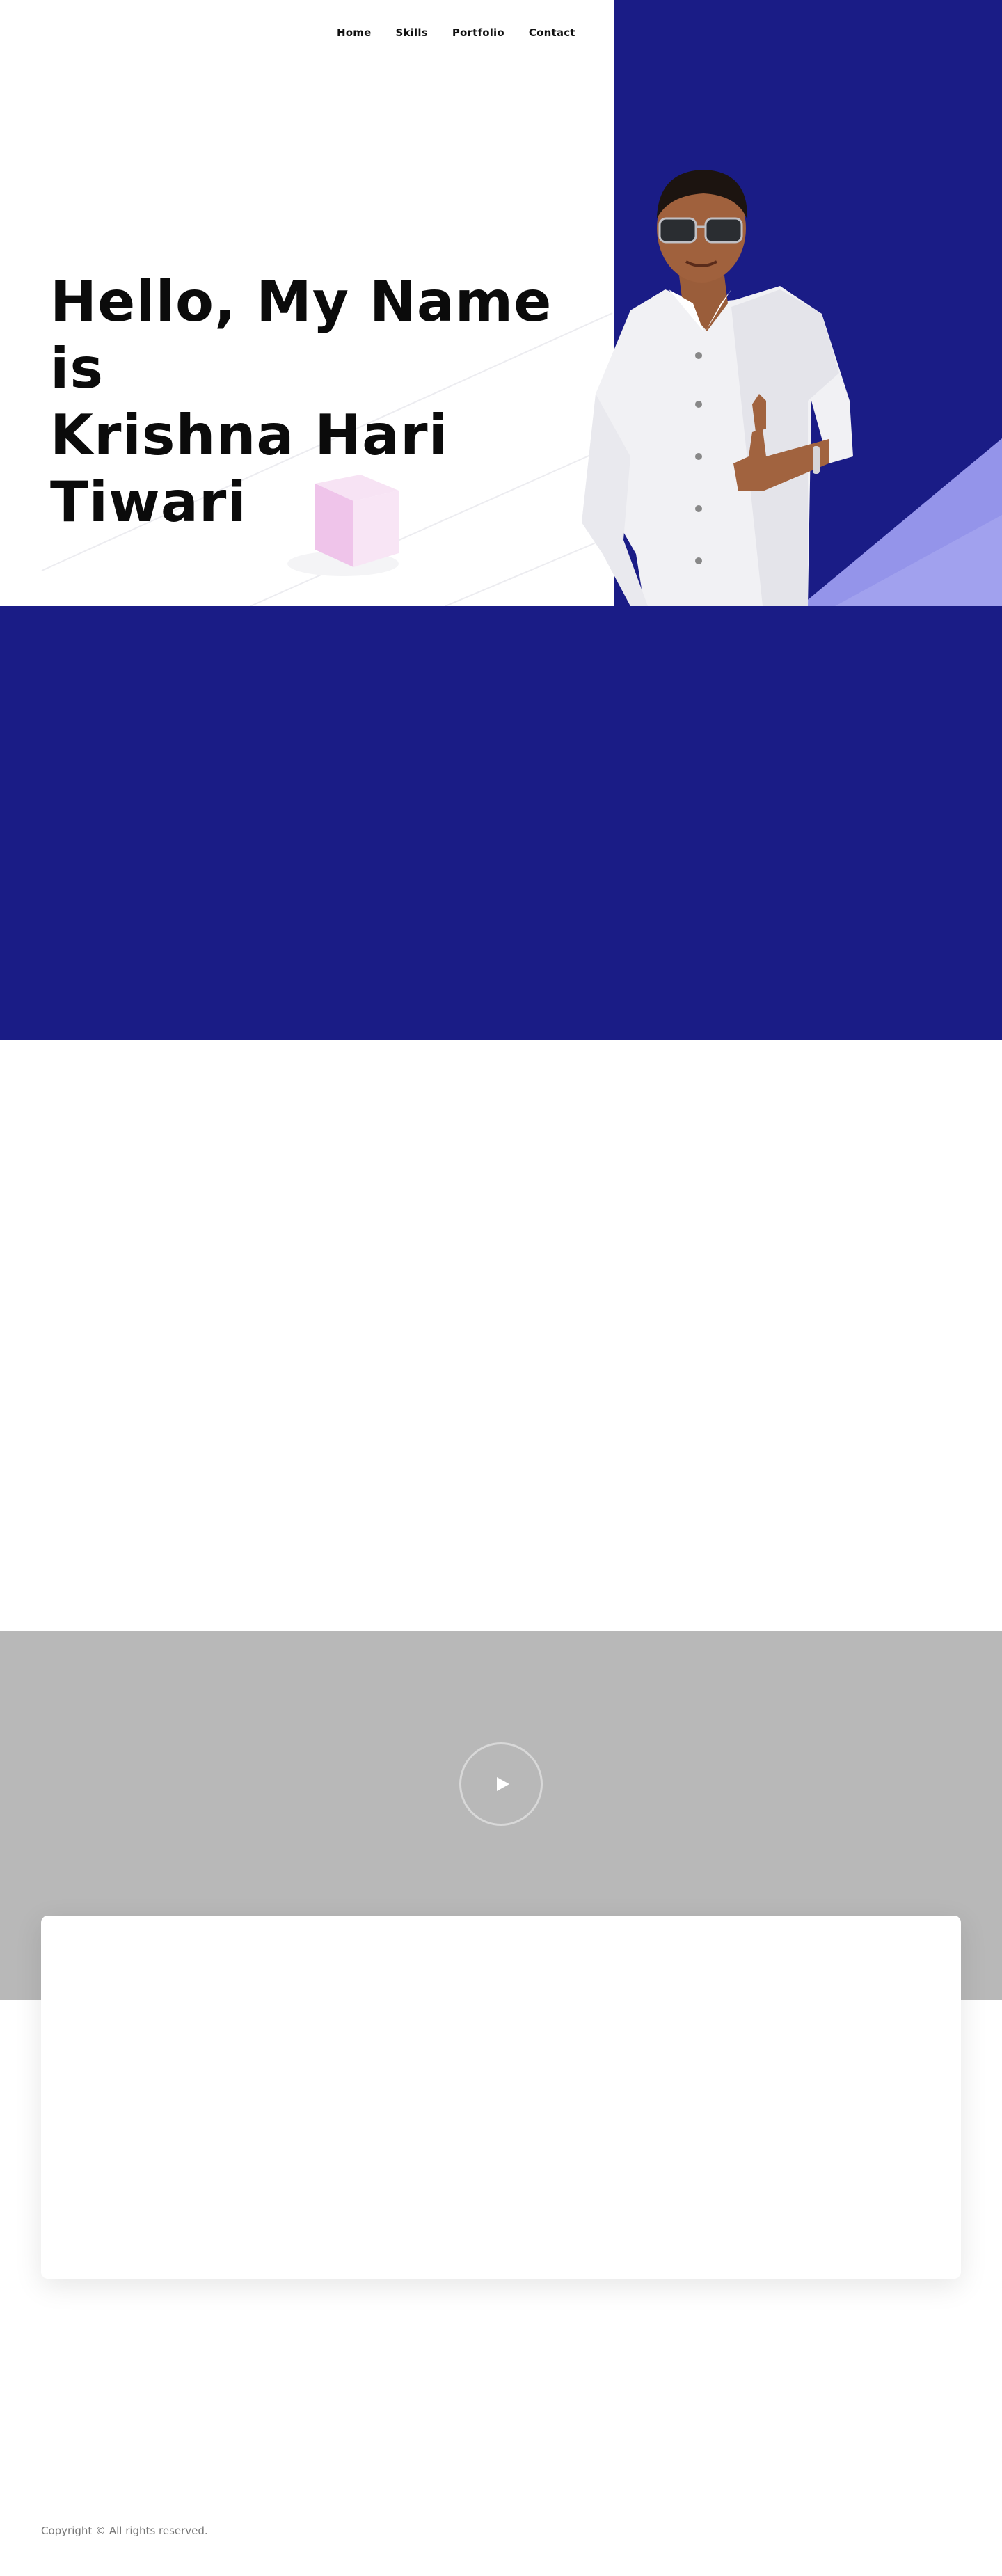  What do you see at coordinates (478, 32) in the screenshot?
I see `nav-portfolio: Portfolio` at bounding box center [478, 32].